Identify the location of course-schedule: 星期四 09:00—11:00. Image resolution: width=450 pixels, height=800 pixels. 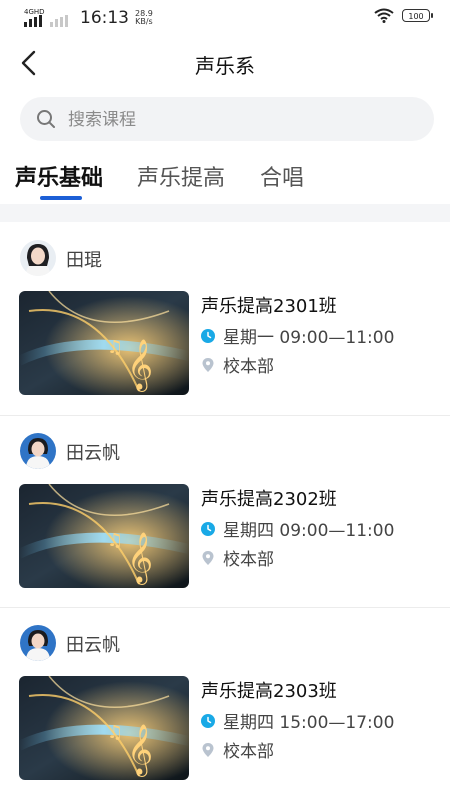
(309, 531).